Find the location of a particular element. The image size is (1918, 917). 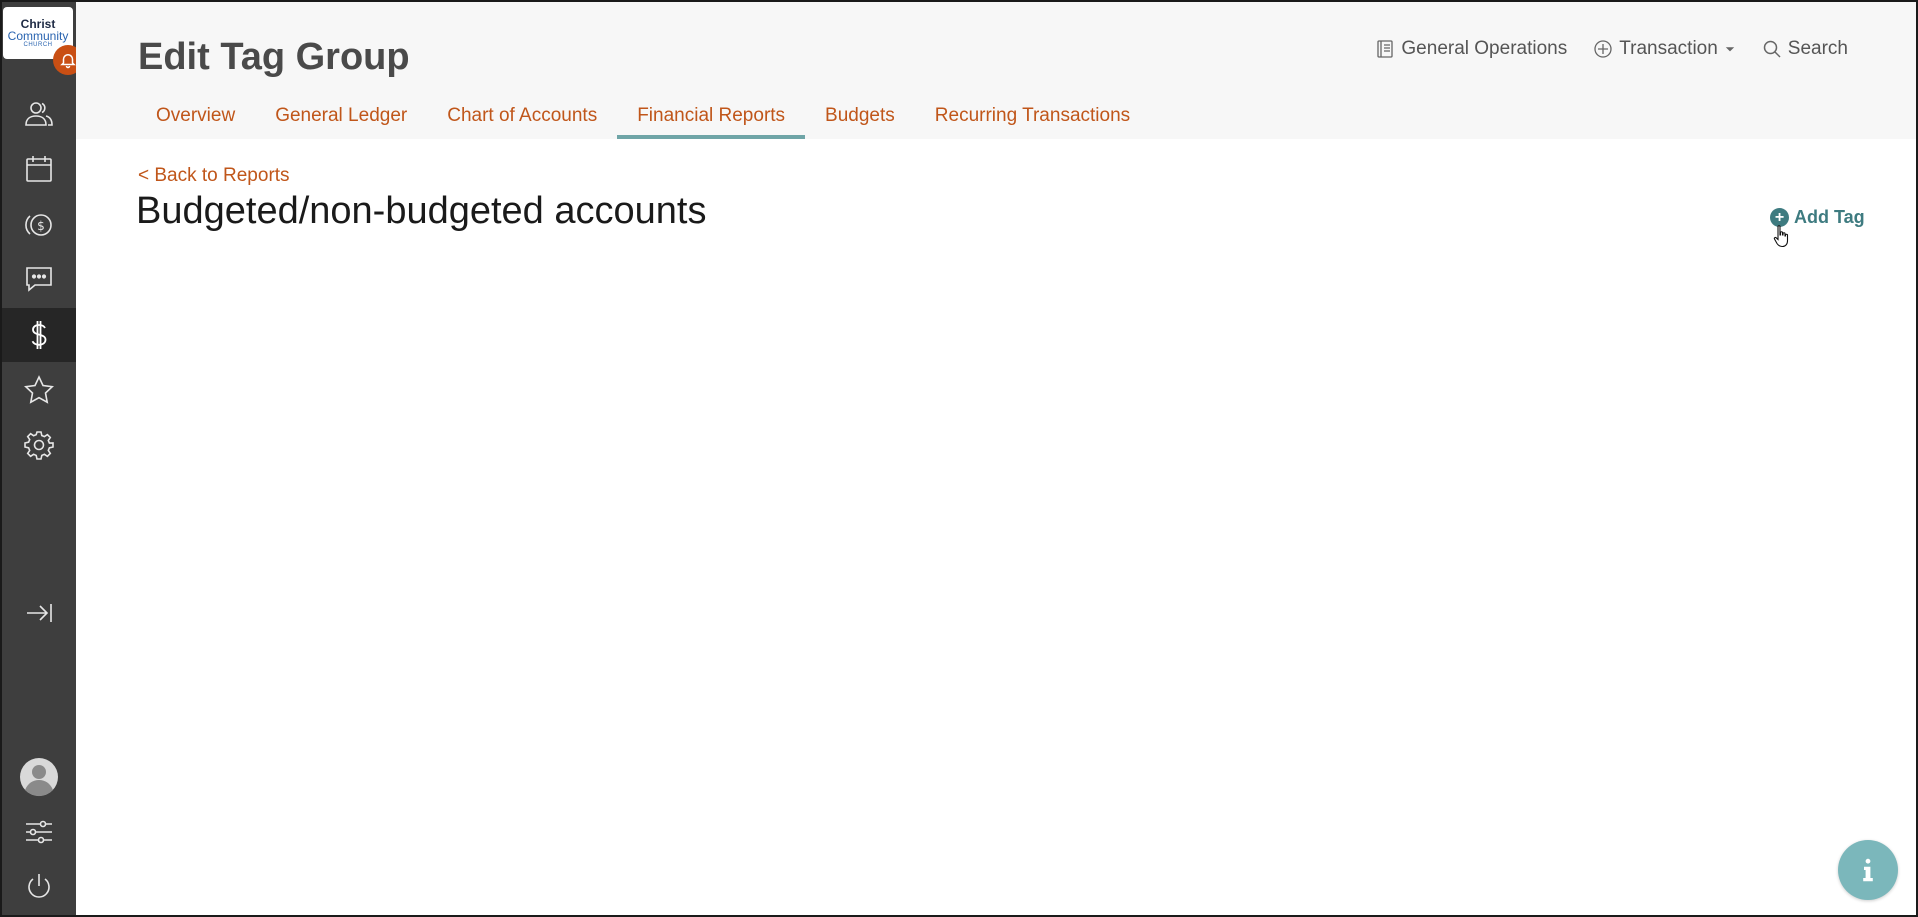

sliders-icon is located at coordinates (39, 832).